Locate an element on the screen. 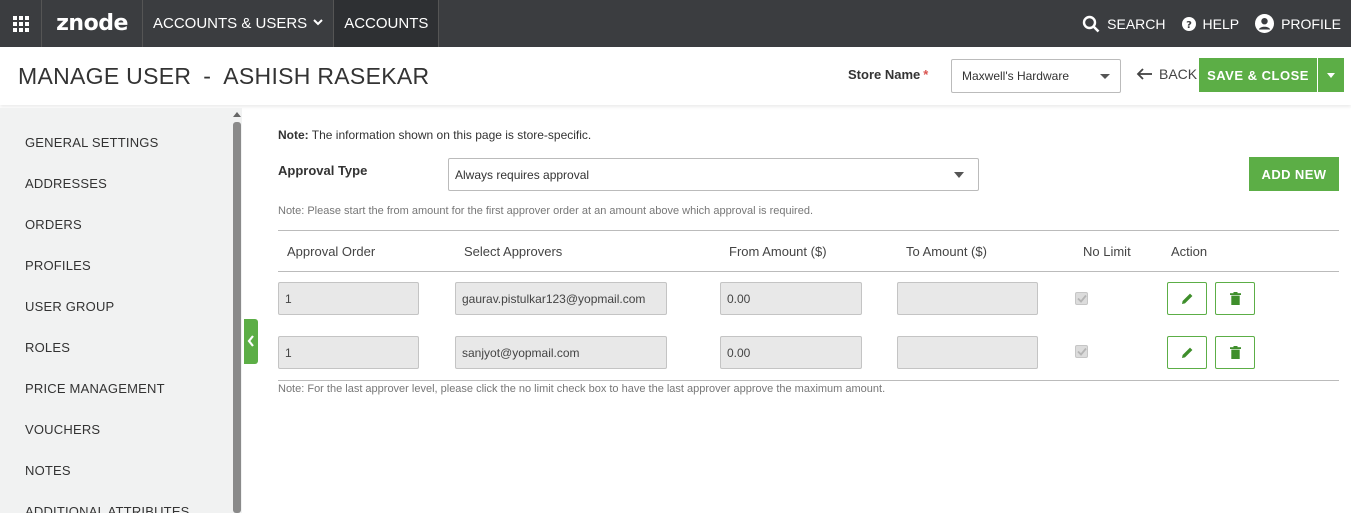 This screenshot has height=513, width=1351. store-name-label-text: Store Name is located at coordinates (884, 74).